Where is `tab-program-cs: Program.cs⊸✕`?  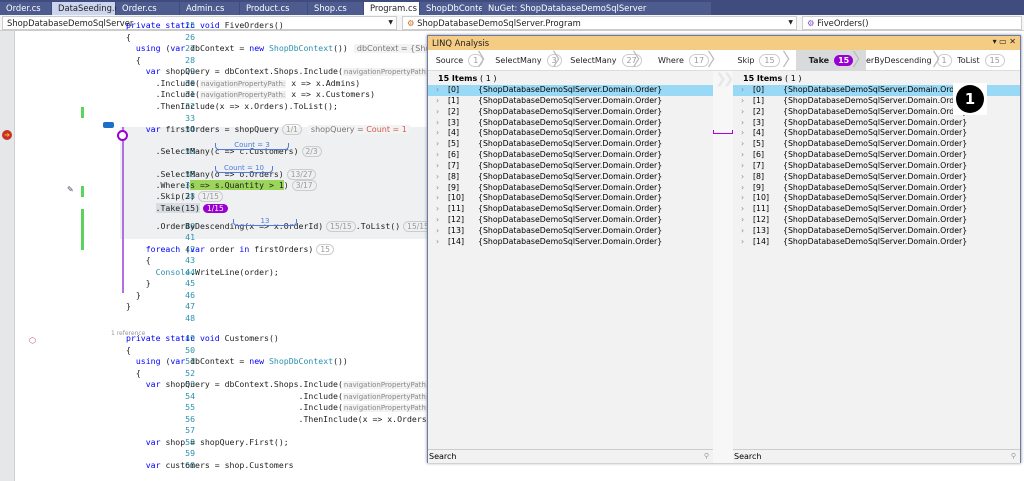
tab-program-cs: Program.cs⊸✕ is located at coordinates (403, 8).